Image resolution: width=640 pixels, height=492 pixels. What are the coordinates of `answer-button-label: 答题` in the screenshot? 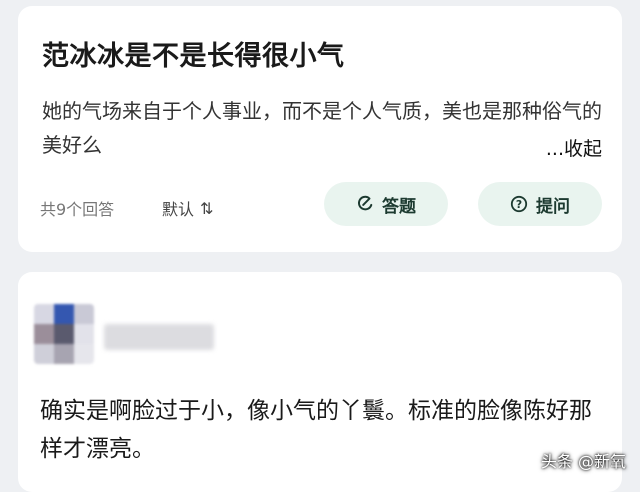 It's located at (399, 206).